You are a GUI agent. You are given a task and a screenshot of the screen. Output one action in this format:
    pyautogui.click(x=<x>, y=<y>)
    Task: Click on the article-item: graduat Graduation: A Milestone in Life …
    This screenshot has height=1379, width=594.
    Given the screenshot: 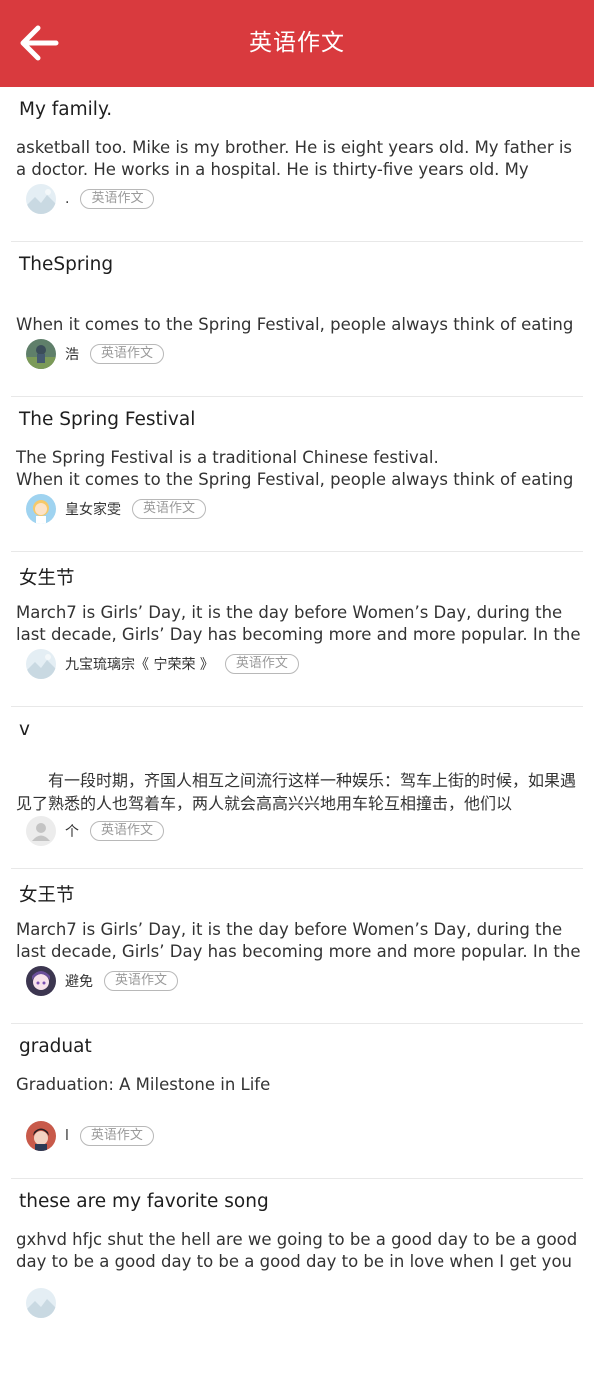 What is the action you would take?
    pyautogui.click(x=297, y=1101)
    